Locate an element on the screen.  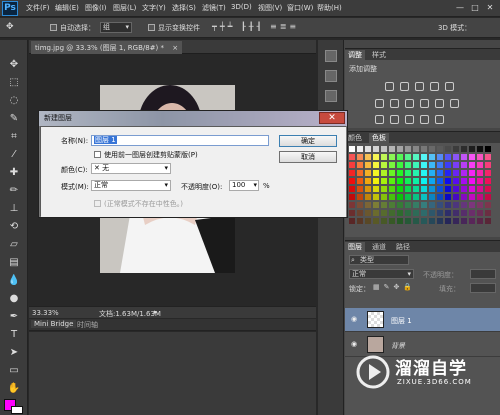
layer-name-input: 图层 1 is located at coordinates (180, 140).